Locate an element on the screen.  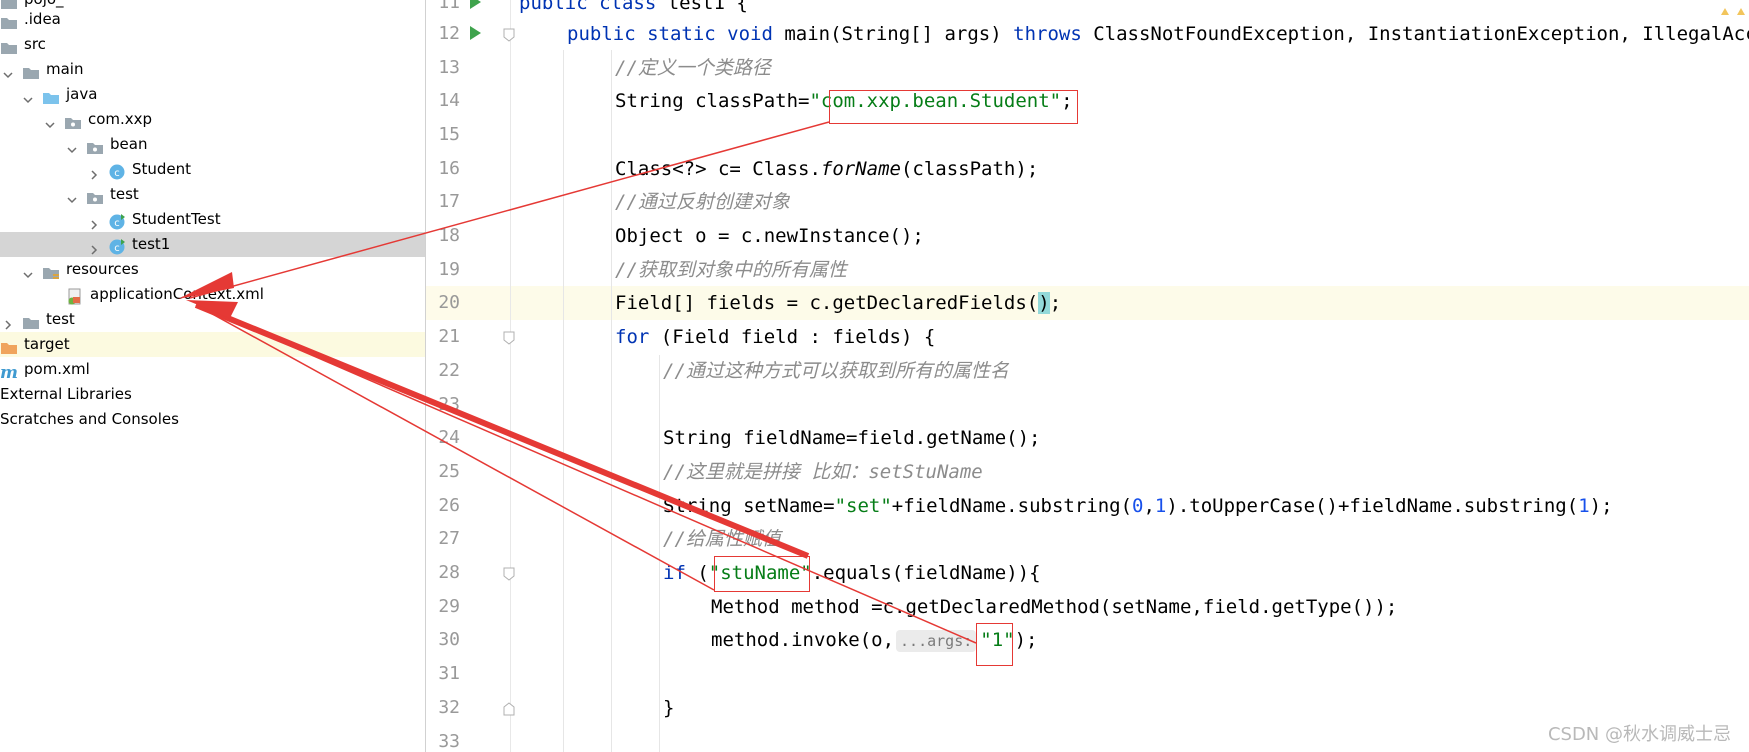
excluded-folder-icon is located at coordinates (9, 346).